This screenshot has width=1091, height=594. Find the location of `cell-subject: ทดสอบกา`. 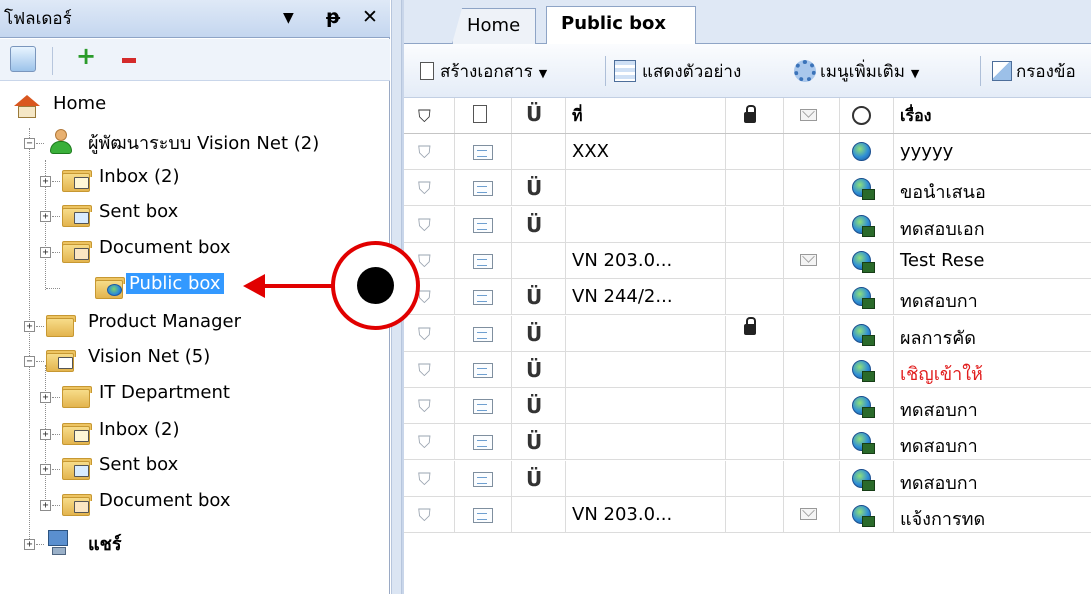

cell-subject: ทดสอบกา is located at coordinates (992, 478).